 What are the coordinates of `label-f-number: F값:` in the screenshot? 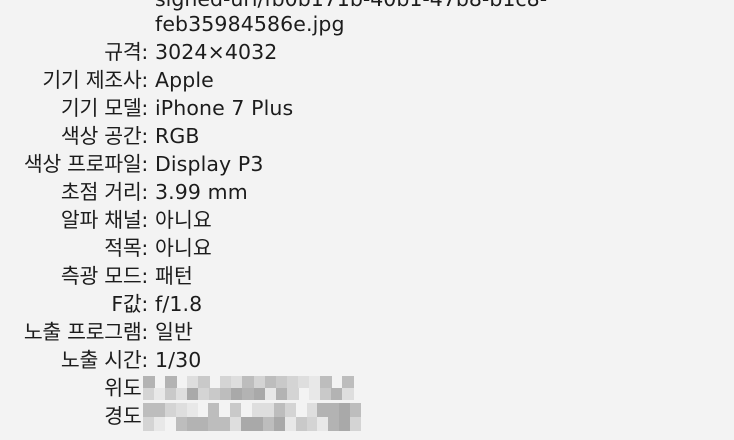 It's located at (129, 304).